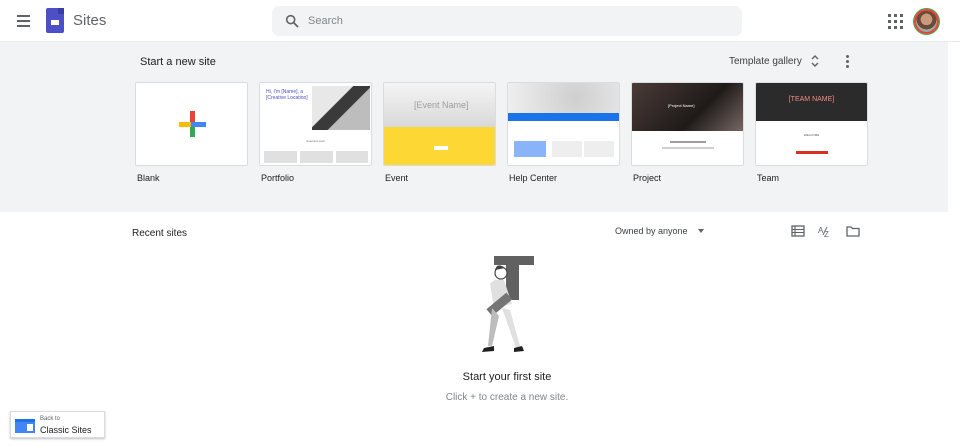 The height and width of the screenshot is (446, 960). I want to click on template-label: Project, so click(647, 178).